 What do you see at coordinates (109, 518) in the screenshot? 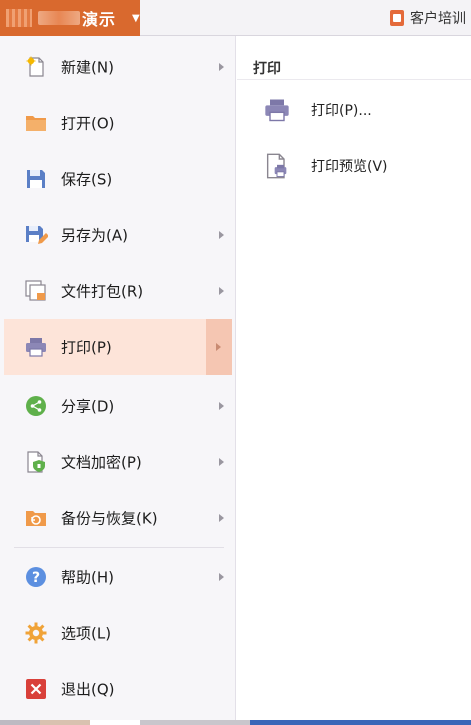
I see `menu-item-label: 备份与恢复(K)` at bounding box center [109, 518].